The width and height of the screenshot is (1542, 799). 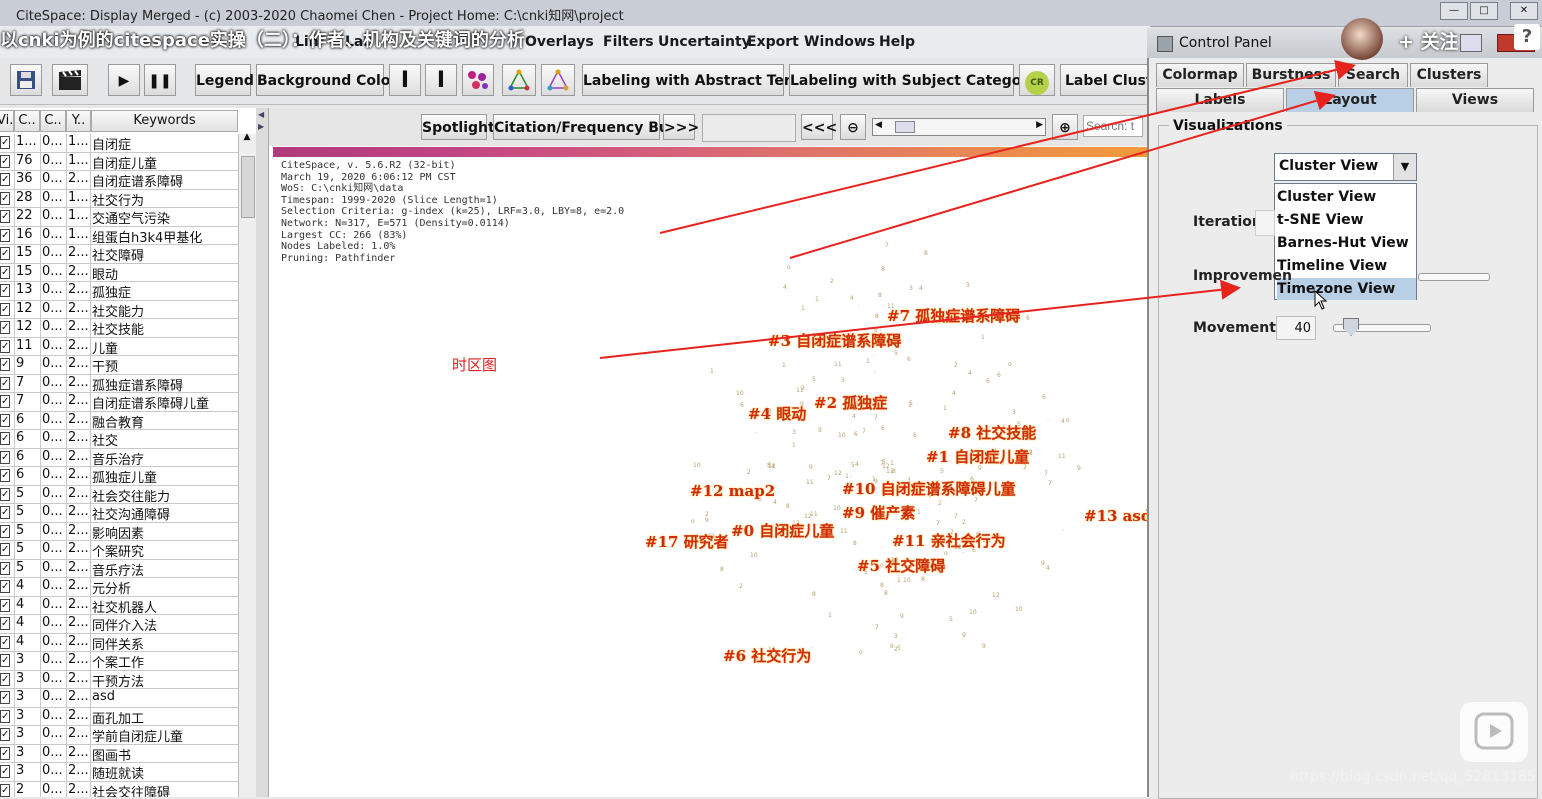 What do you see at coordinates (1428, 40) in the screenshot?
I see `follow-button: + 关注` at bounding box center [1428, 40].